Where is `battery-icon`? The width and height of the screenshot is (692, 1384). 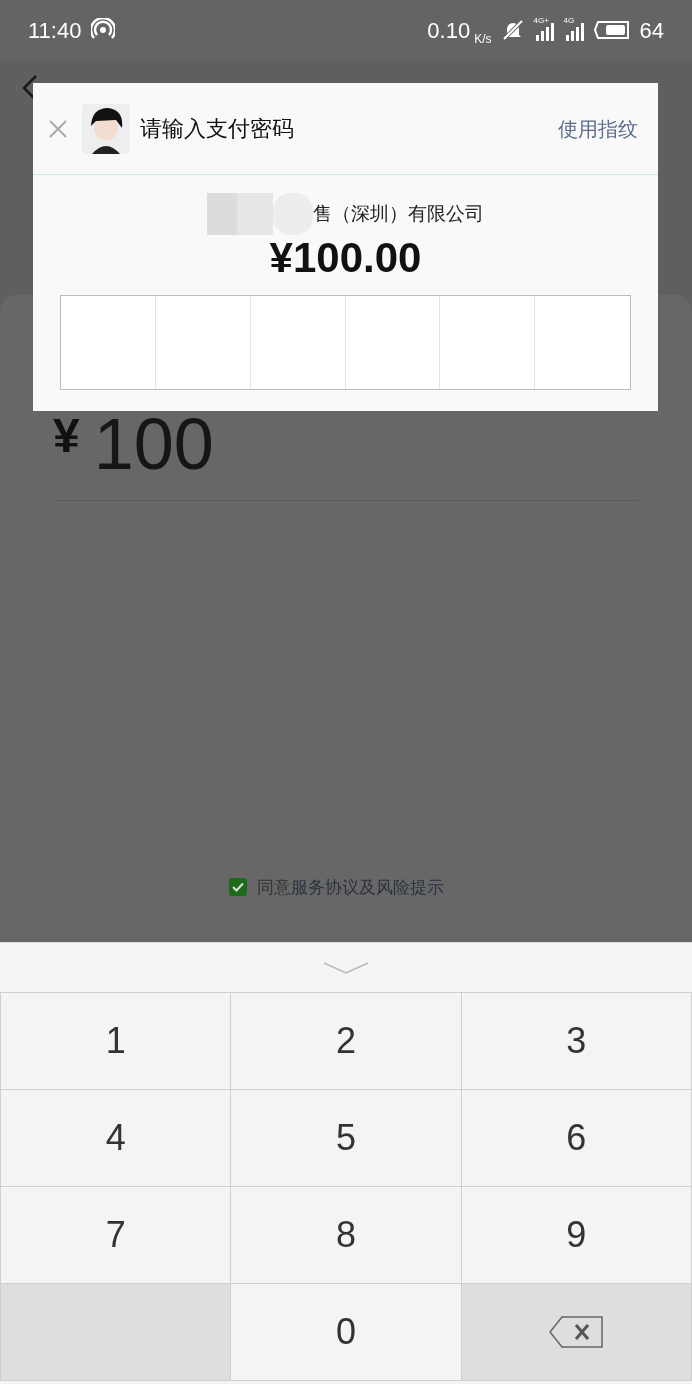
battery-icon is located at coordinates (611, 30).